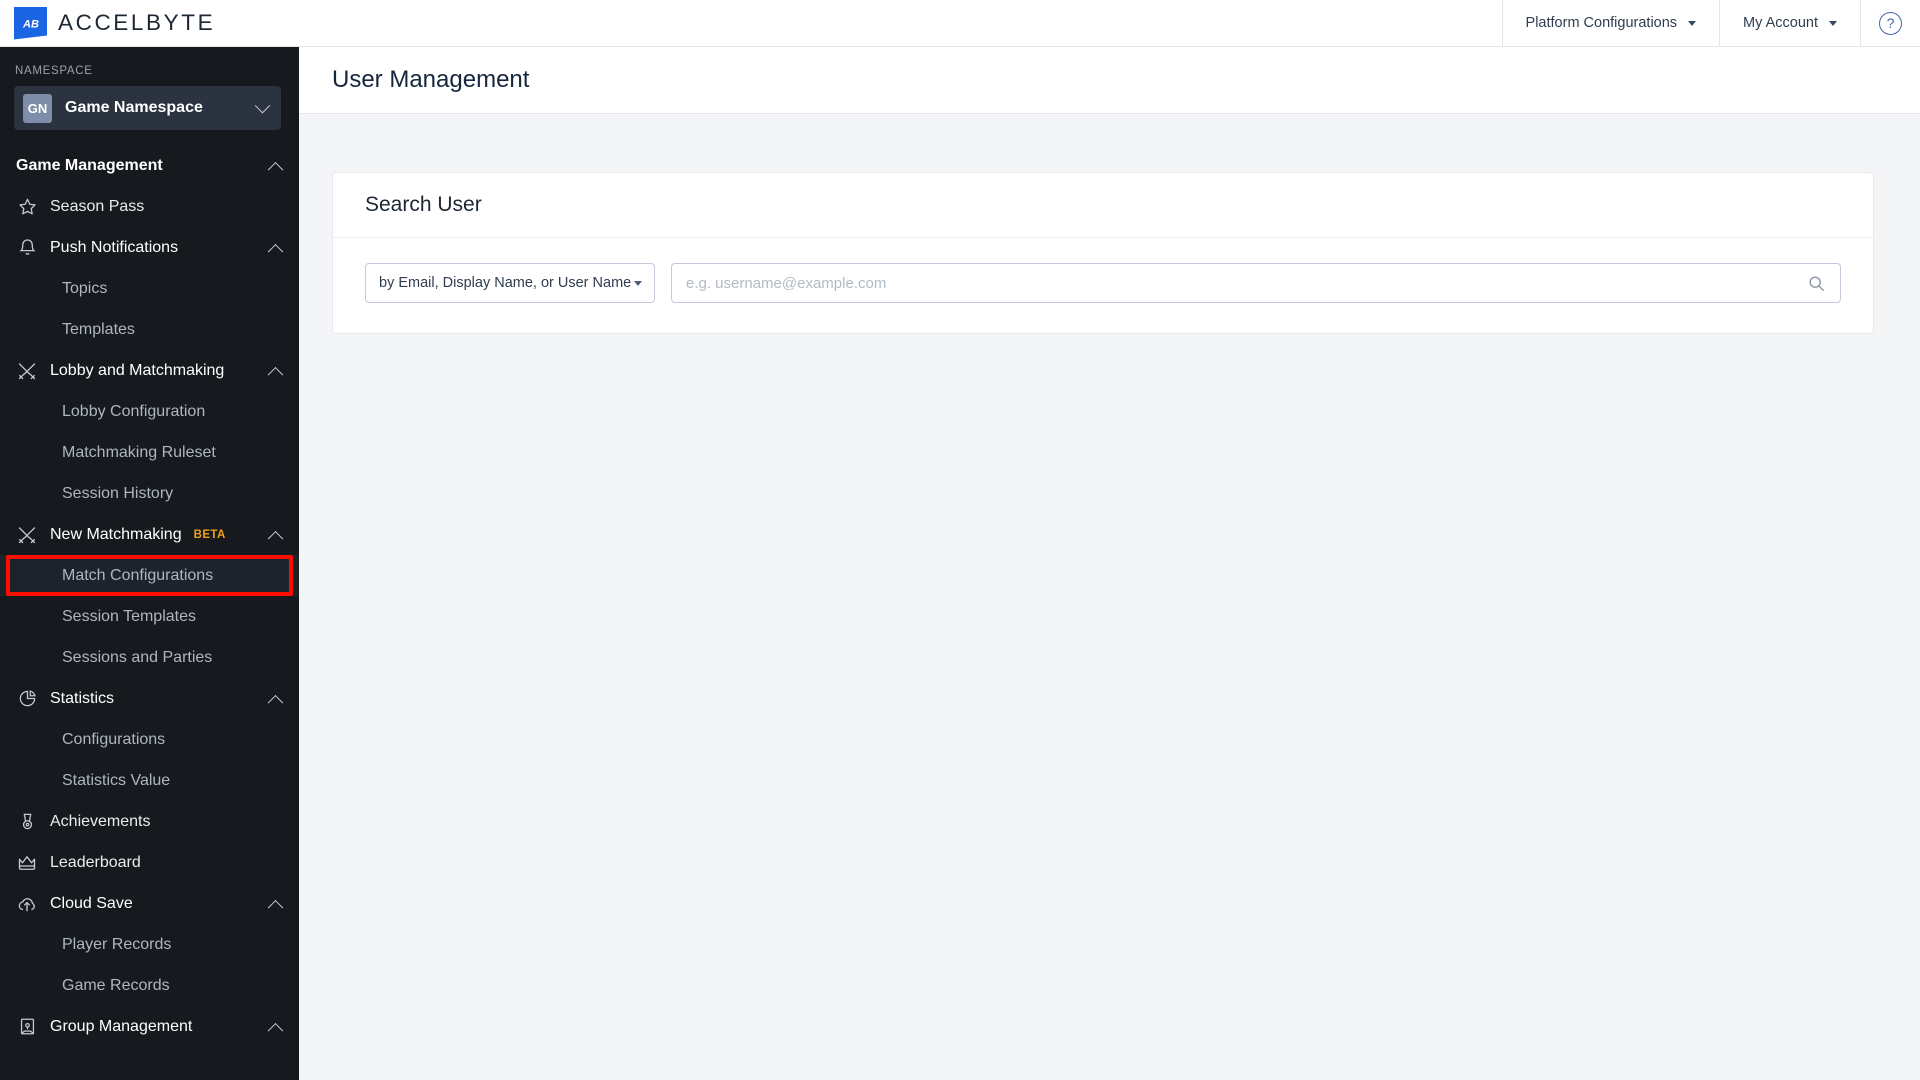 The image size is (1920, 1080). I want to click on sidebar-item-sessions-and-parties: Sessions and Parties, so click(149, 657).